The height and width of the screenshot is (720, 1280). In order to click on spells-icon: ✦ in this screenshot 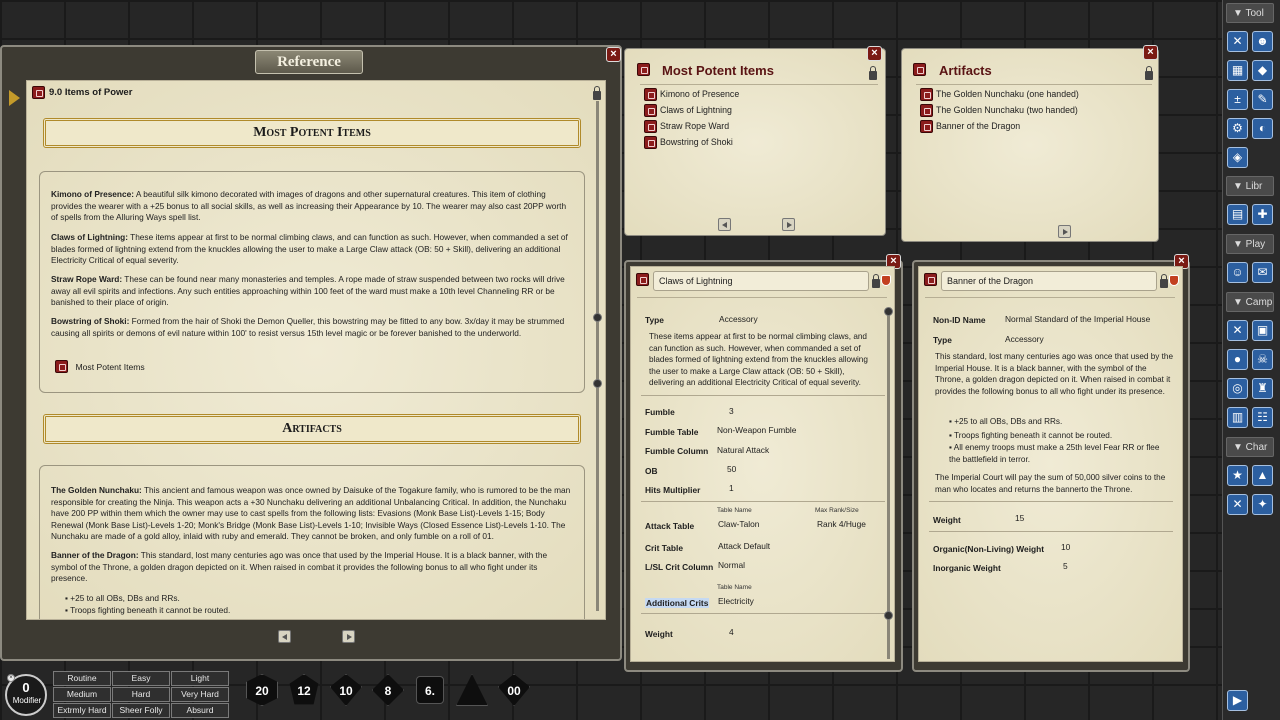, I will do `click(1262, 504)`.